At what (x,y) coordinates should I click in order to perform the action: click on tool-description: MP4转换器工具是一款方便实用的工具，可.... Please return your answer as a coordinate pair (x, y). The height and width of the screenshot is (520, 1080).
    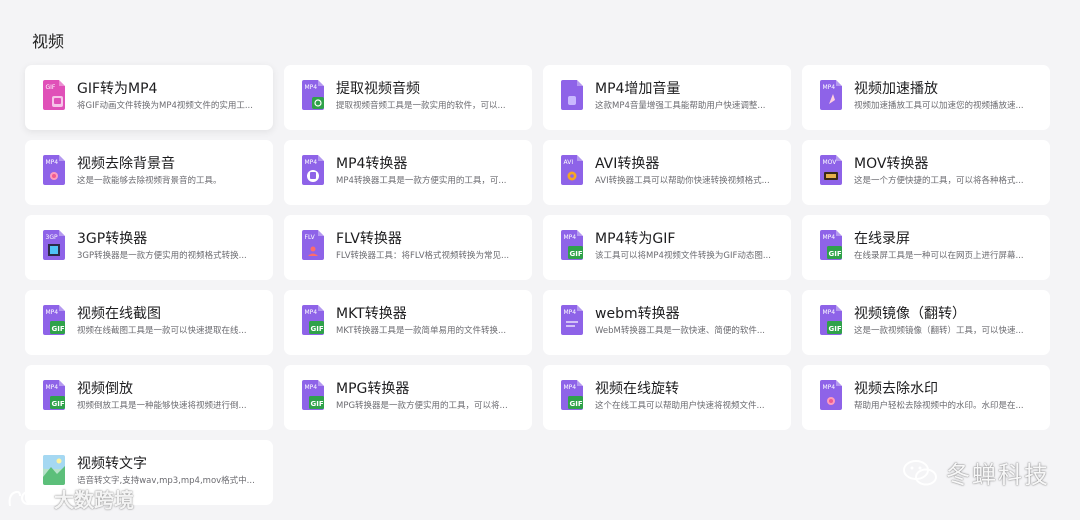
    Looking at the image, I should click on (421, 181).